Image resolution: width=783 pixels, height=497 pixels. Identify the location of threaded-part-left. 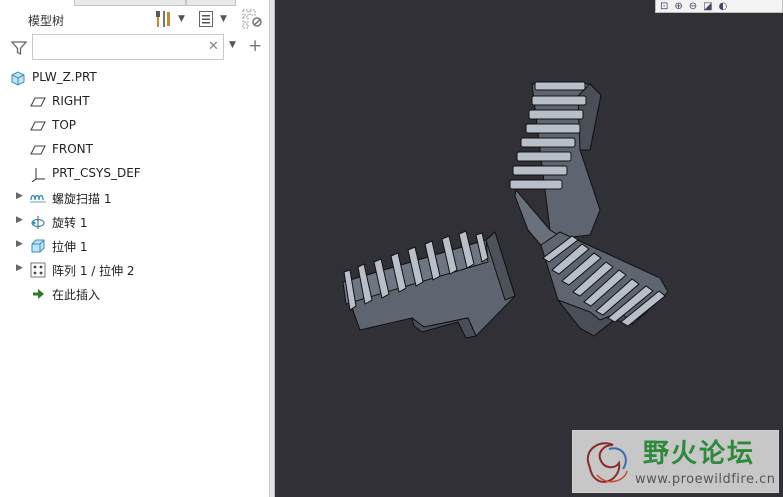
(429, 284).